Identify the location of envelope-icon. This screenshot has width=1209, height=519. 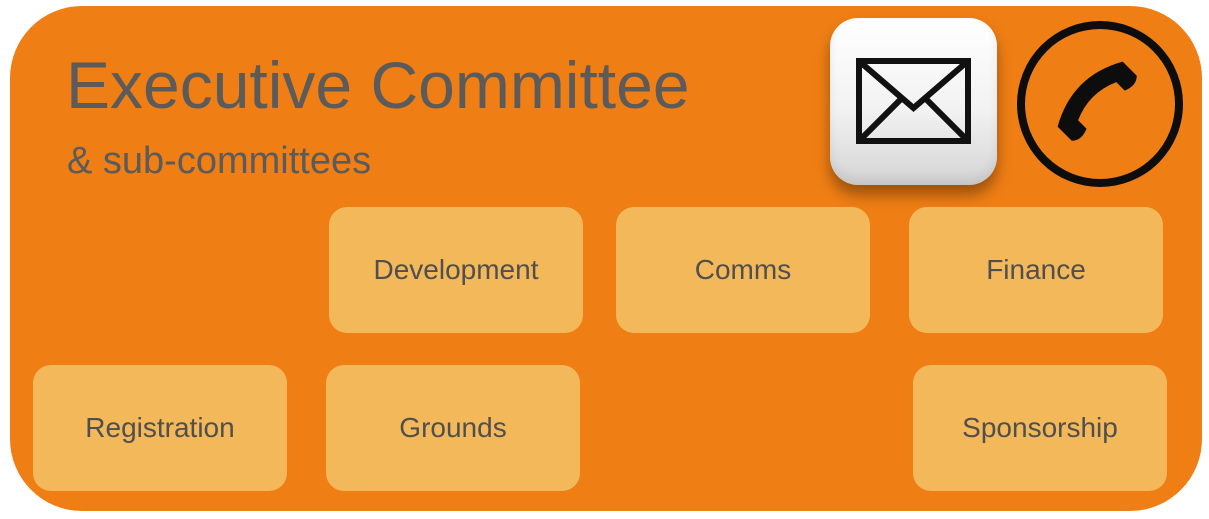
(913, 101).